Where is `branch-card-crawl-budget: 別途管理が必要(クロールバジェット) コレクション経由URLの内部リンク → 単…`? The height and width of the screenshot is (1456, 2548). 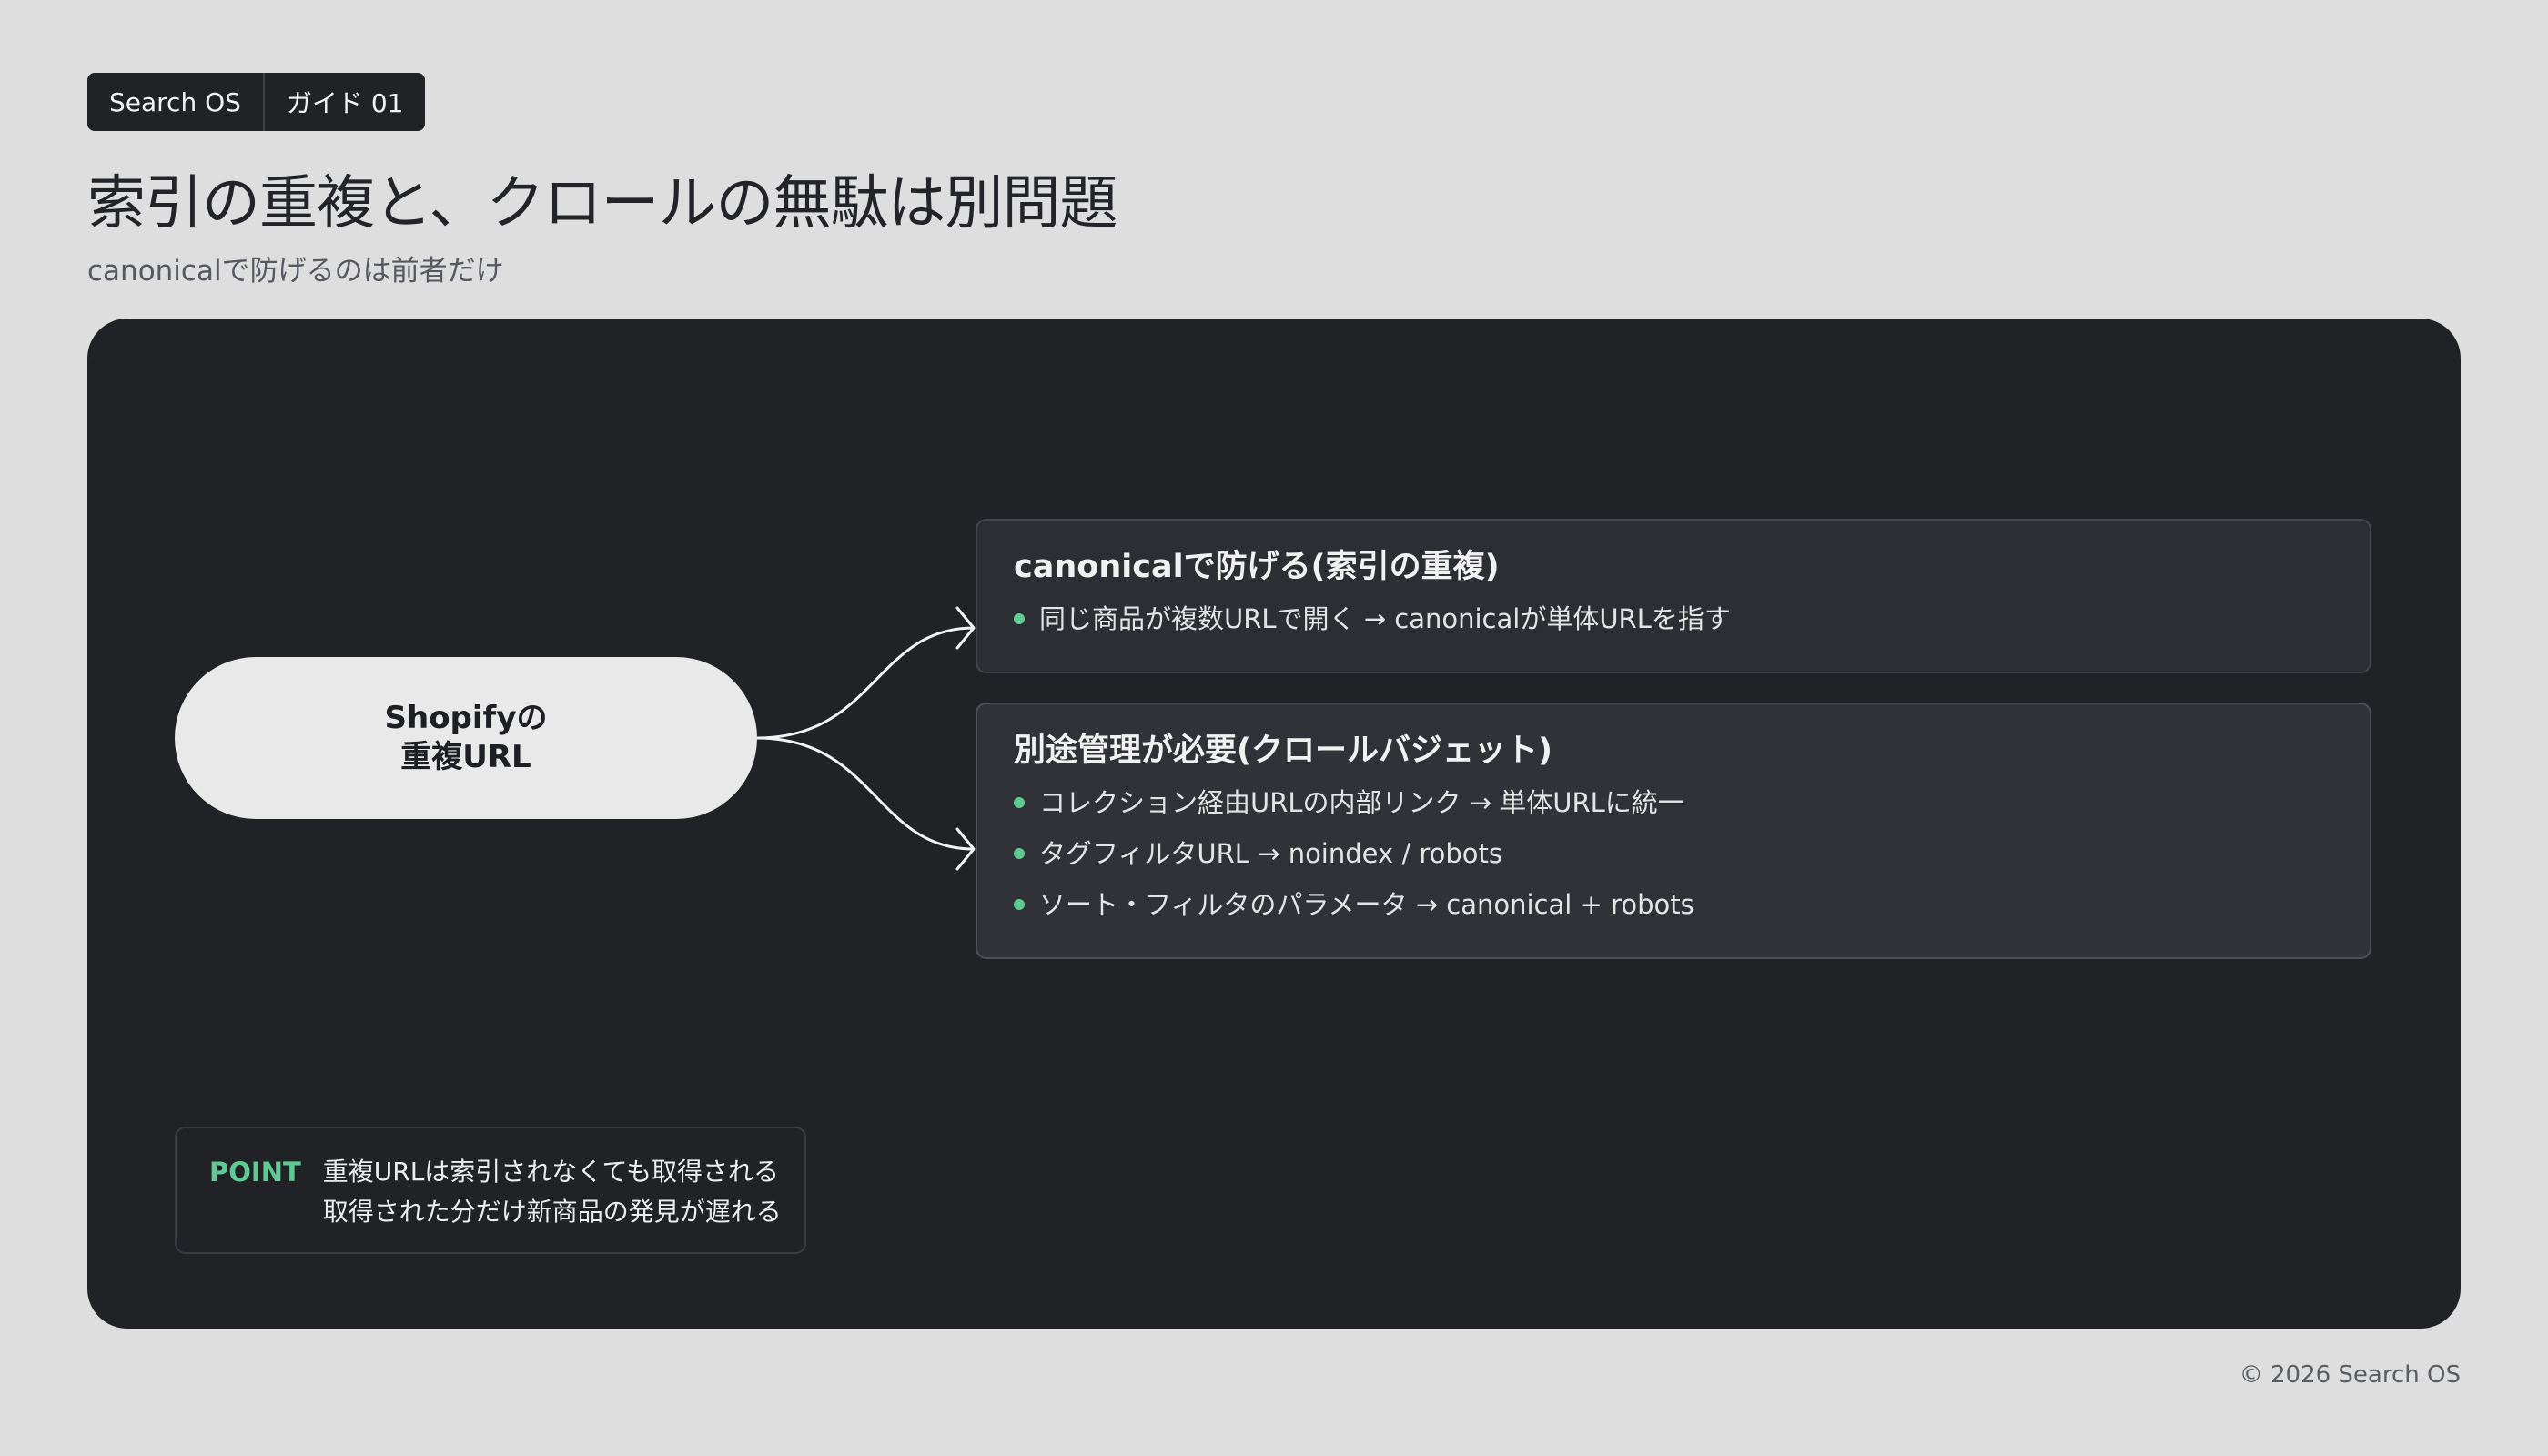 branch-card-crawl-budget: 別途管理が必要(クロールバジェット) コレクション経由URLの内部リンク → 単… is located at coordinates (1674, 831).